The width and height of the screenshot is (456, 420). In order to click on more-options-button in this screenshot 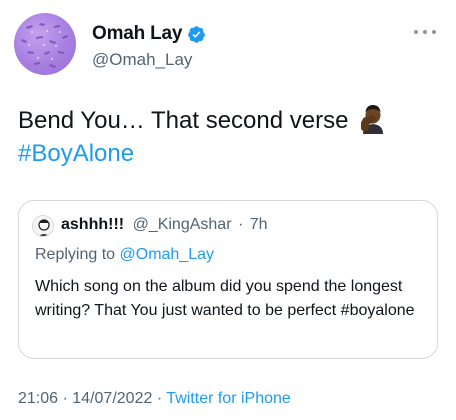, I will do `click(425, 32)`.